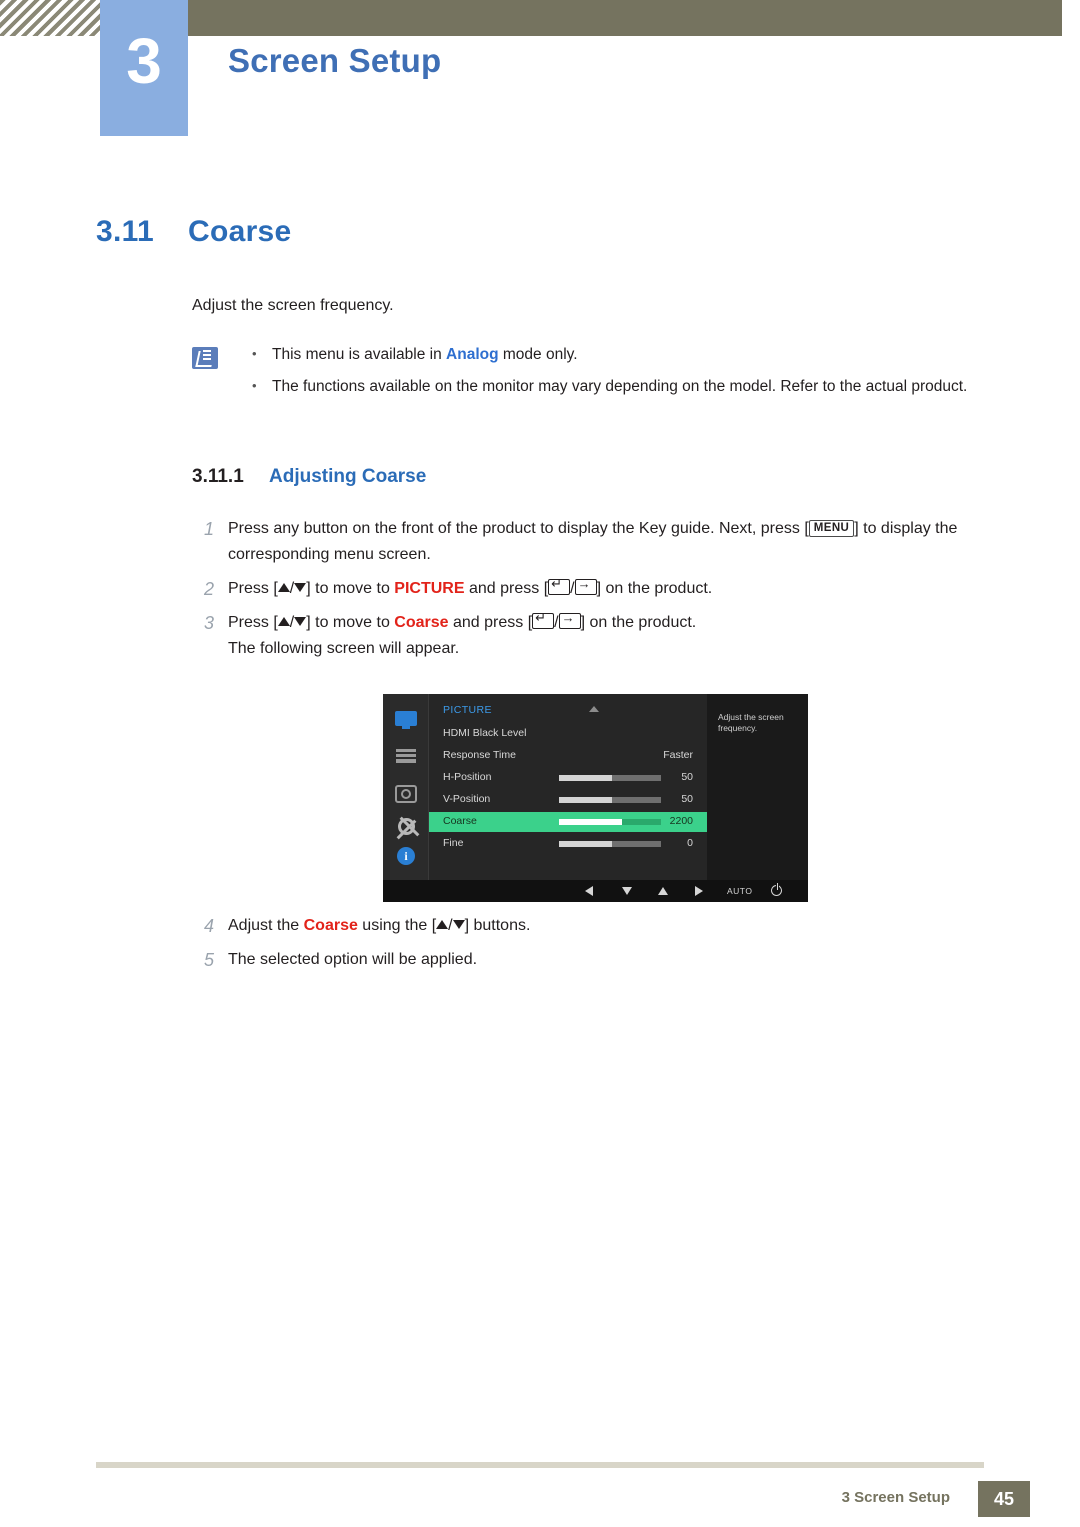 Image resolution: width=1080 pixels, height=1527 pixels. What do you see at coordinates (758, 787) in the screenshot?
I see `osd-help-panel: Adjust the screen frequency.` at bounding box center [758, 787].